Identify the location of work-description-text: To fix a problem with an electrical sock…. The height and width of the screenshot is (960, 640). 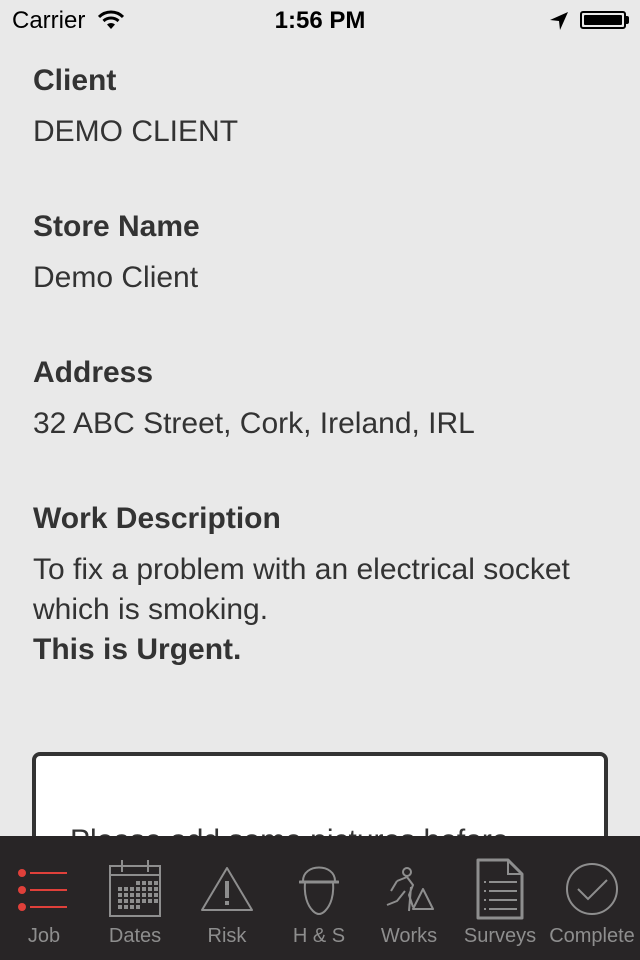
(301, 589).